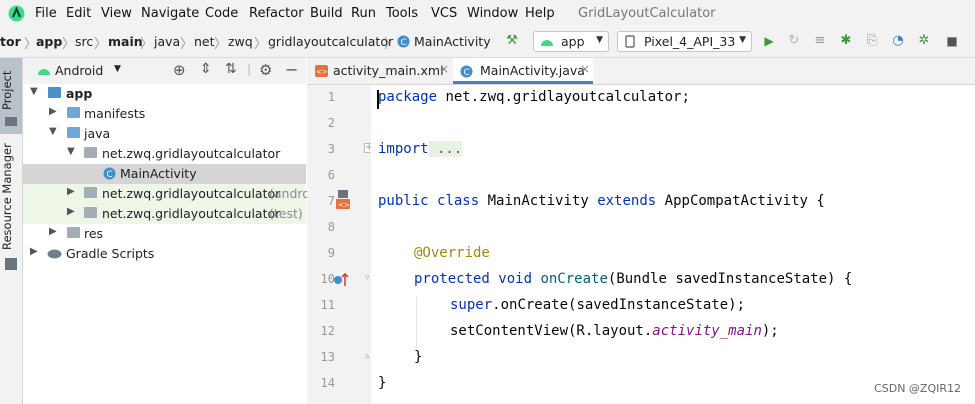 Image resolution: width=975 pixels, height=404 pixels. What do you see at coordinates (444, 13) in the screenshot?
I see `menu-vcs: VCS` at bounding box center [444, 13].